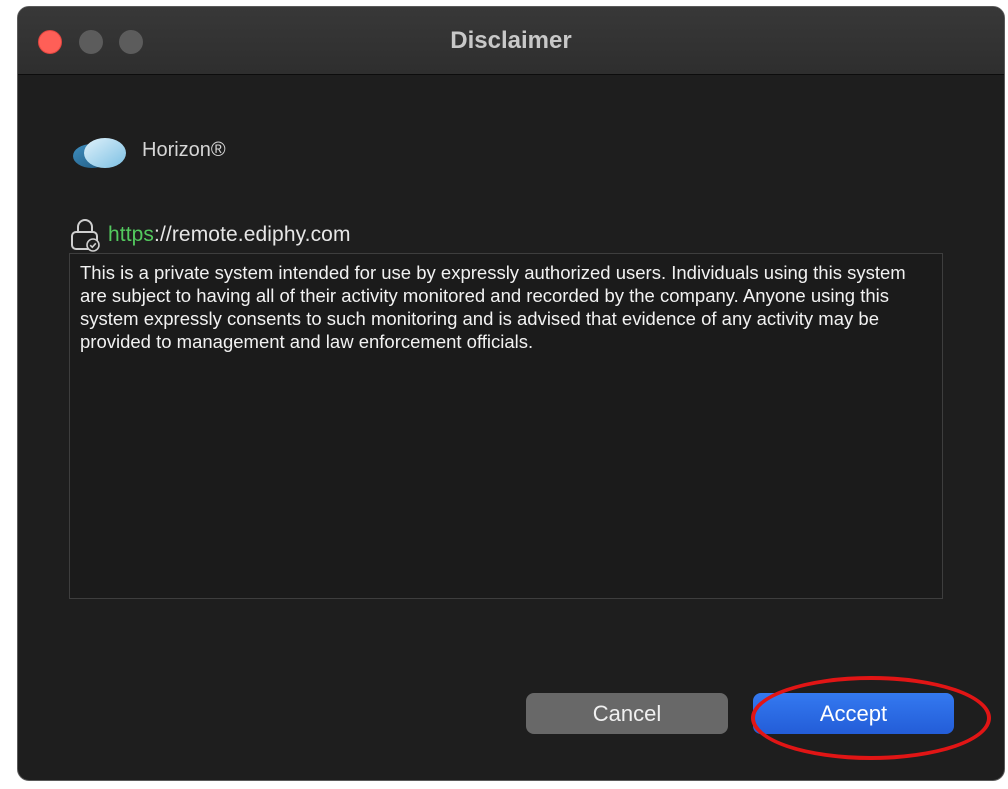 The width and height of the screenshot is (1008, 789). Describe the element at coordinates (252, 234) in the screenshot. I see `url-host: ://remote.ediphy.com` at that location.